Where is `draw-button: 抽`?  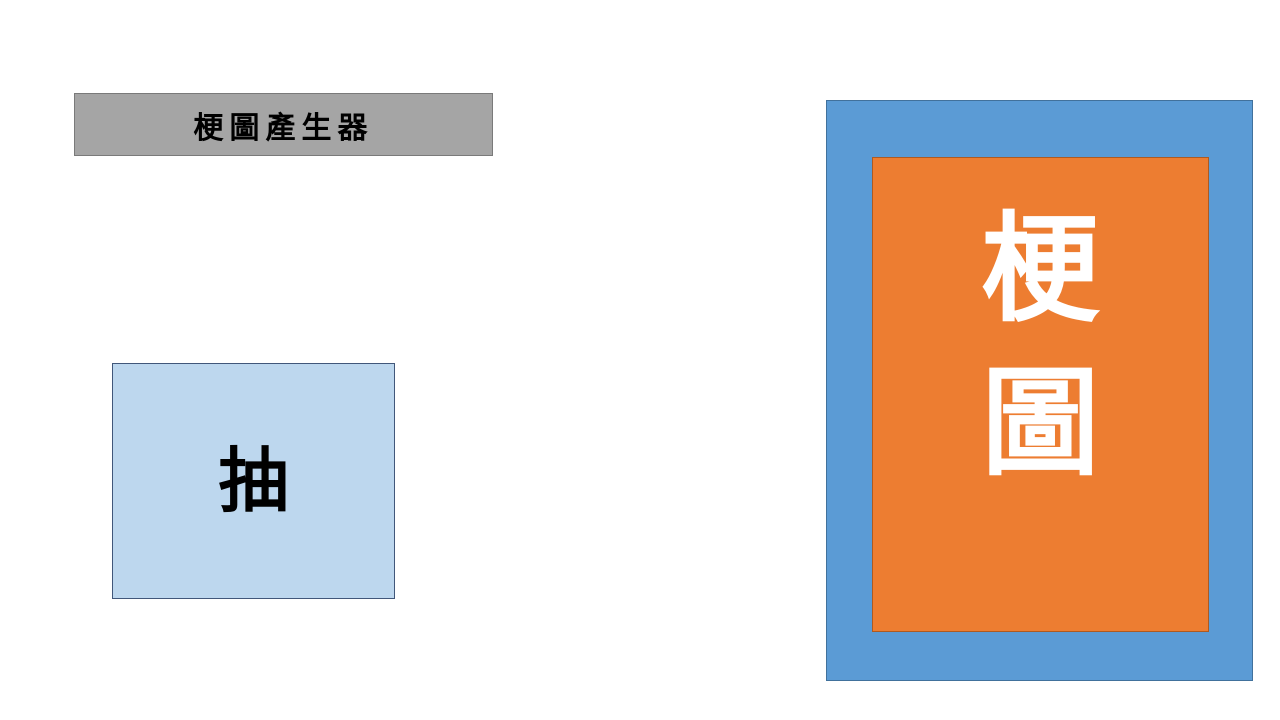
draw-button: 抽 is located at coordinates (253, 481).